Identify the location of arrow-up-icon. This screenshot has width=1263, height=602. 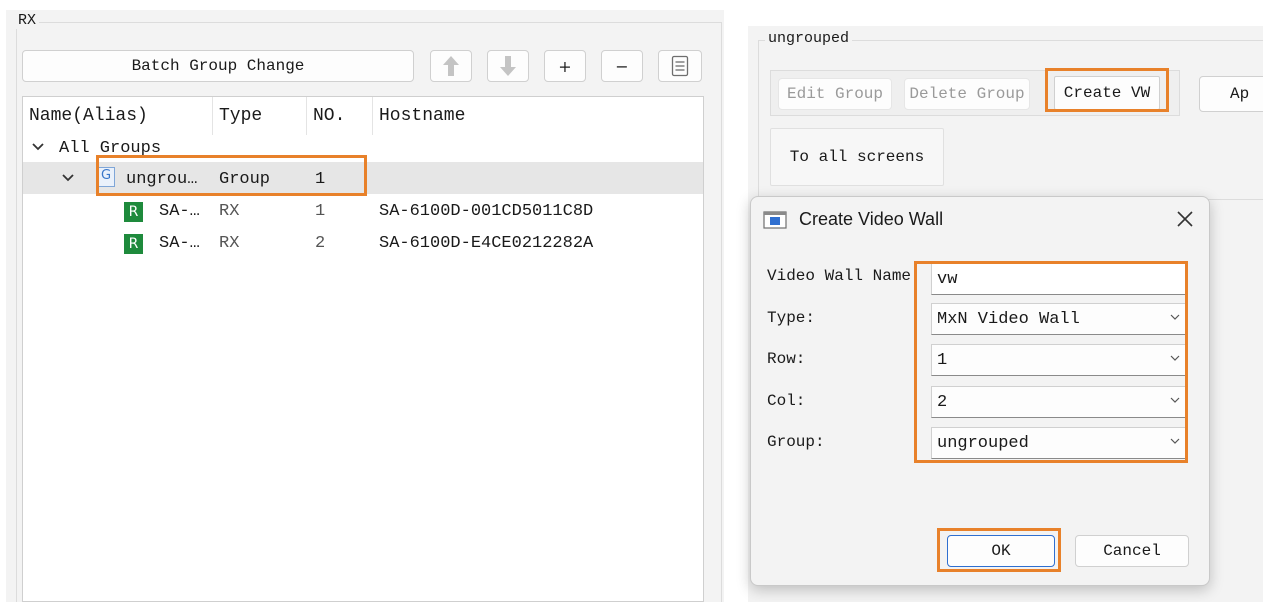
(451, 66).